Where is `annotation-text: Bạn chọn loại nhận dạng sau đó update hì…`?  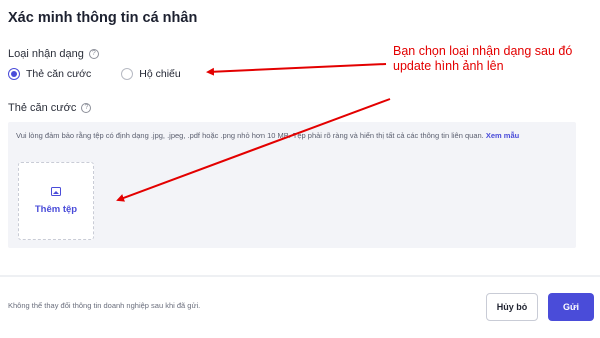
annotation-text: Bạn chọn loại nhận dạng sau đó update hì… is located at coordinates (483, 58).